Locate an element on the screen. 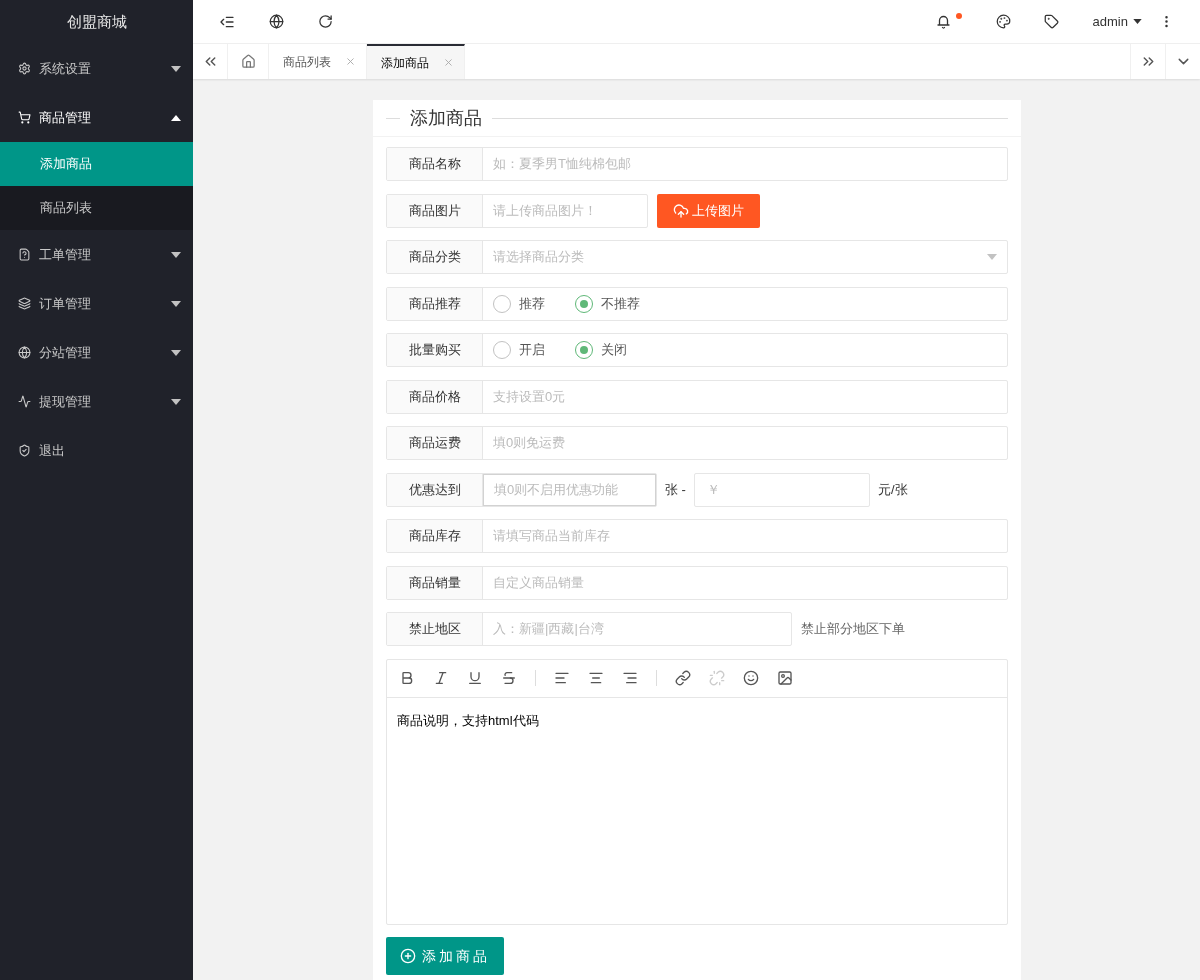 The width and height of the screenshot is (1200, 980). sidebar-item: 工单管理 is located at coordinates (96, 254).